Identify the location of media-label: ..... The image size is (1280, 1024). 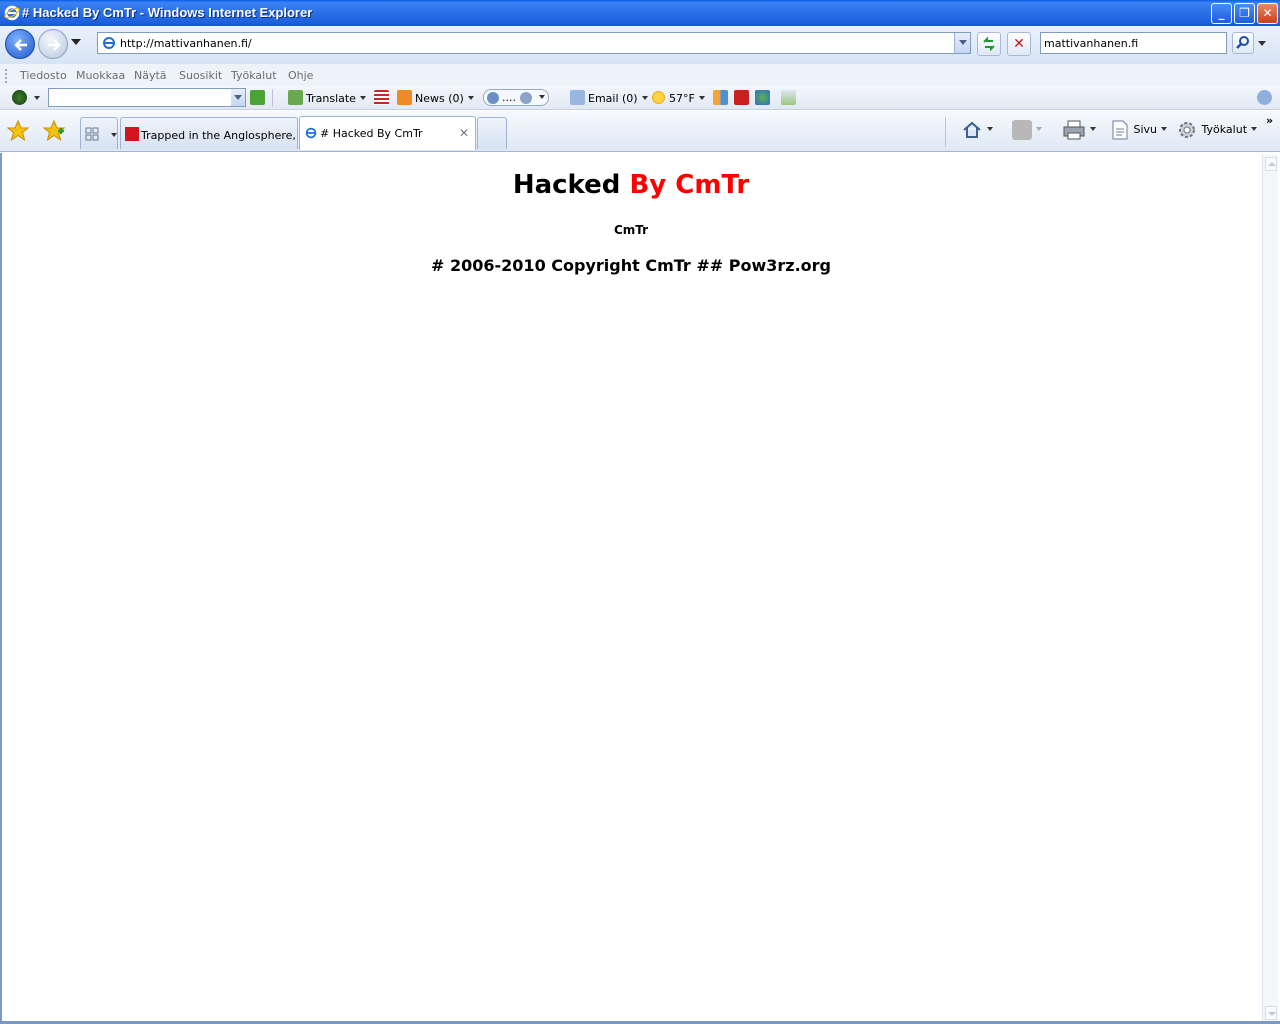
(509, 97).